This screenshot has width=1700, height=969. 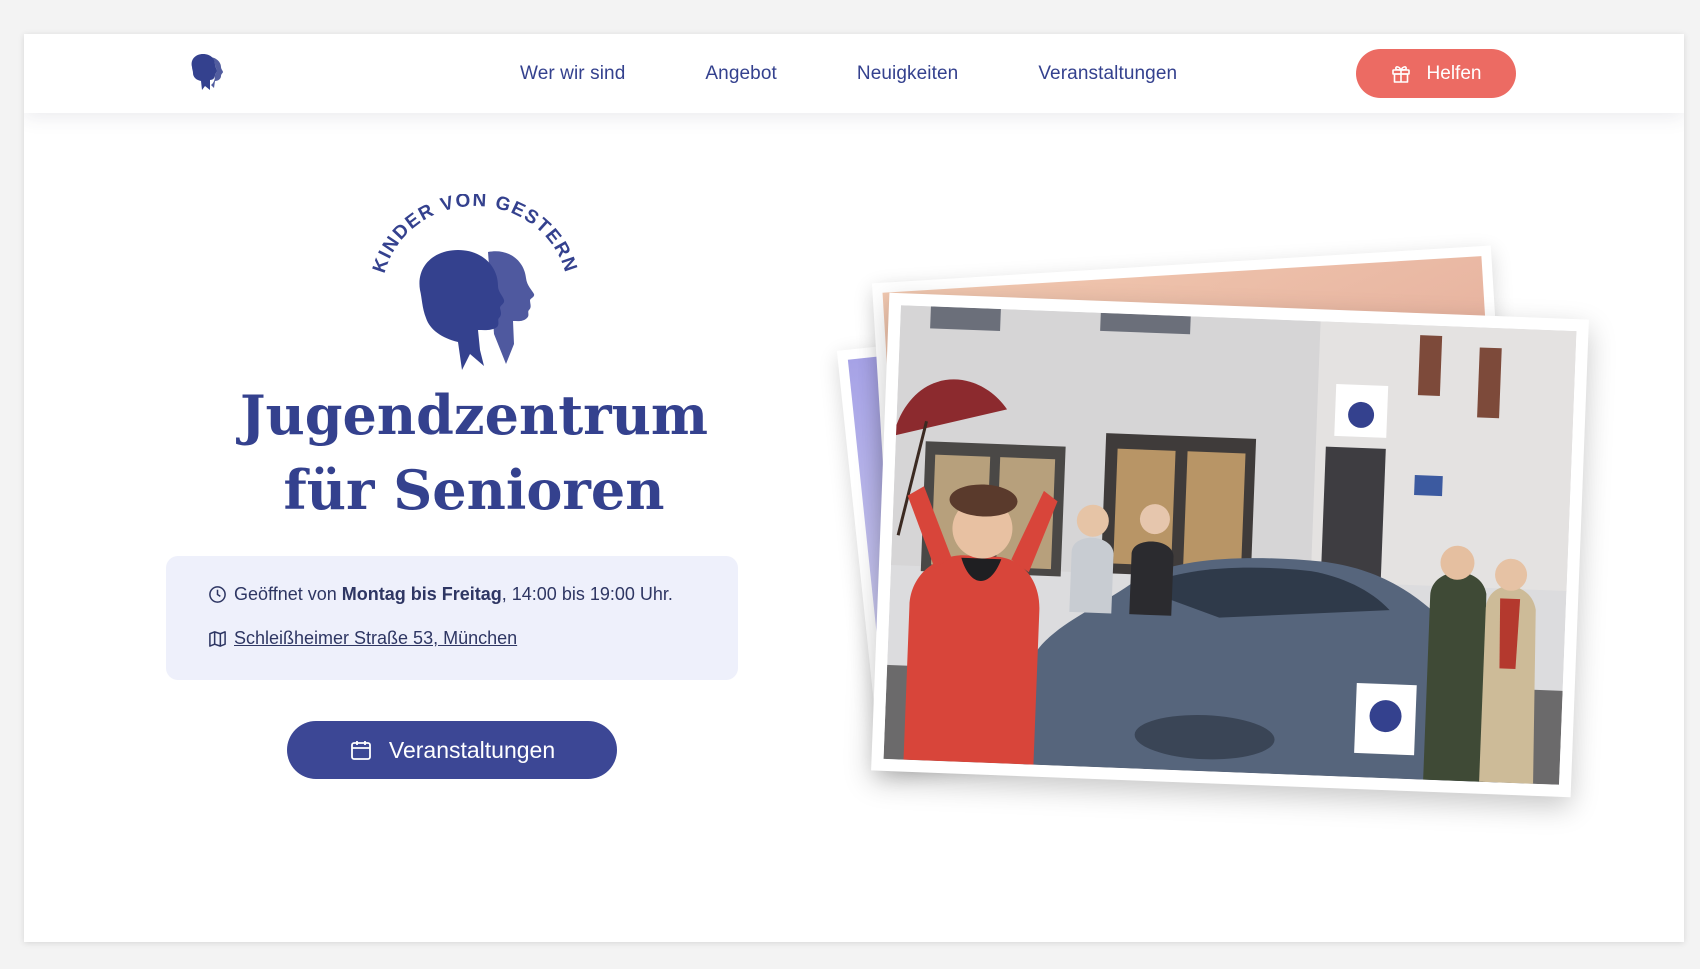 What do you see at coordinates (472, 749) in the screenshot?
I see `events-button-label: Veranstaltungen` at bounding box center [472, 749].